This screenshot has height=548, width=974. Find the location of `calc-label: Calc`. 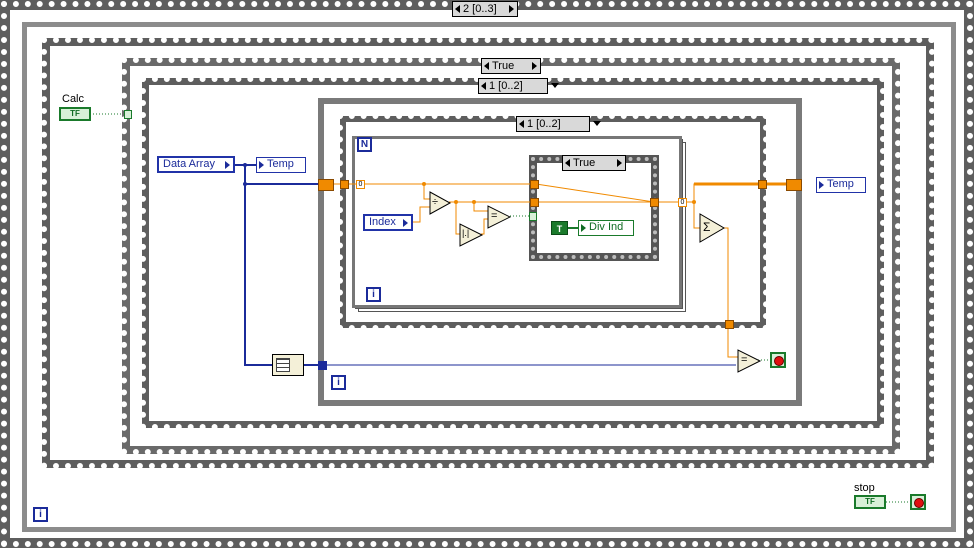

calc-label: Calc is located at coordinates (73, 99).